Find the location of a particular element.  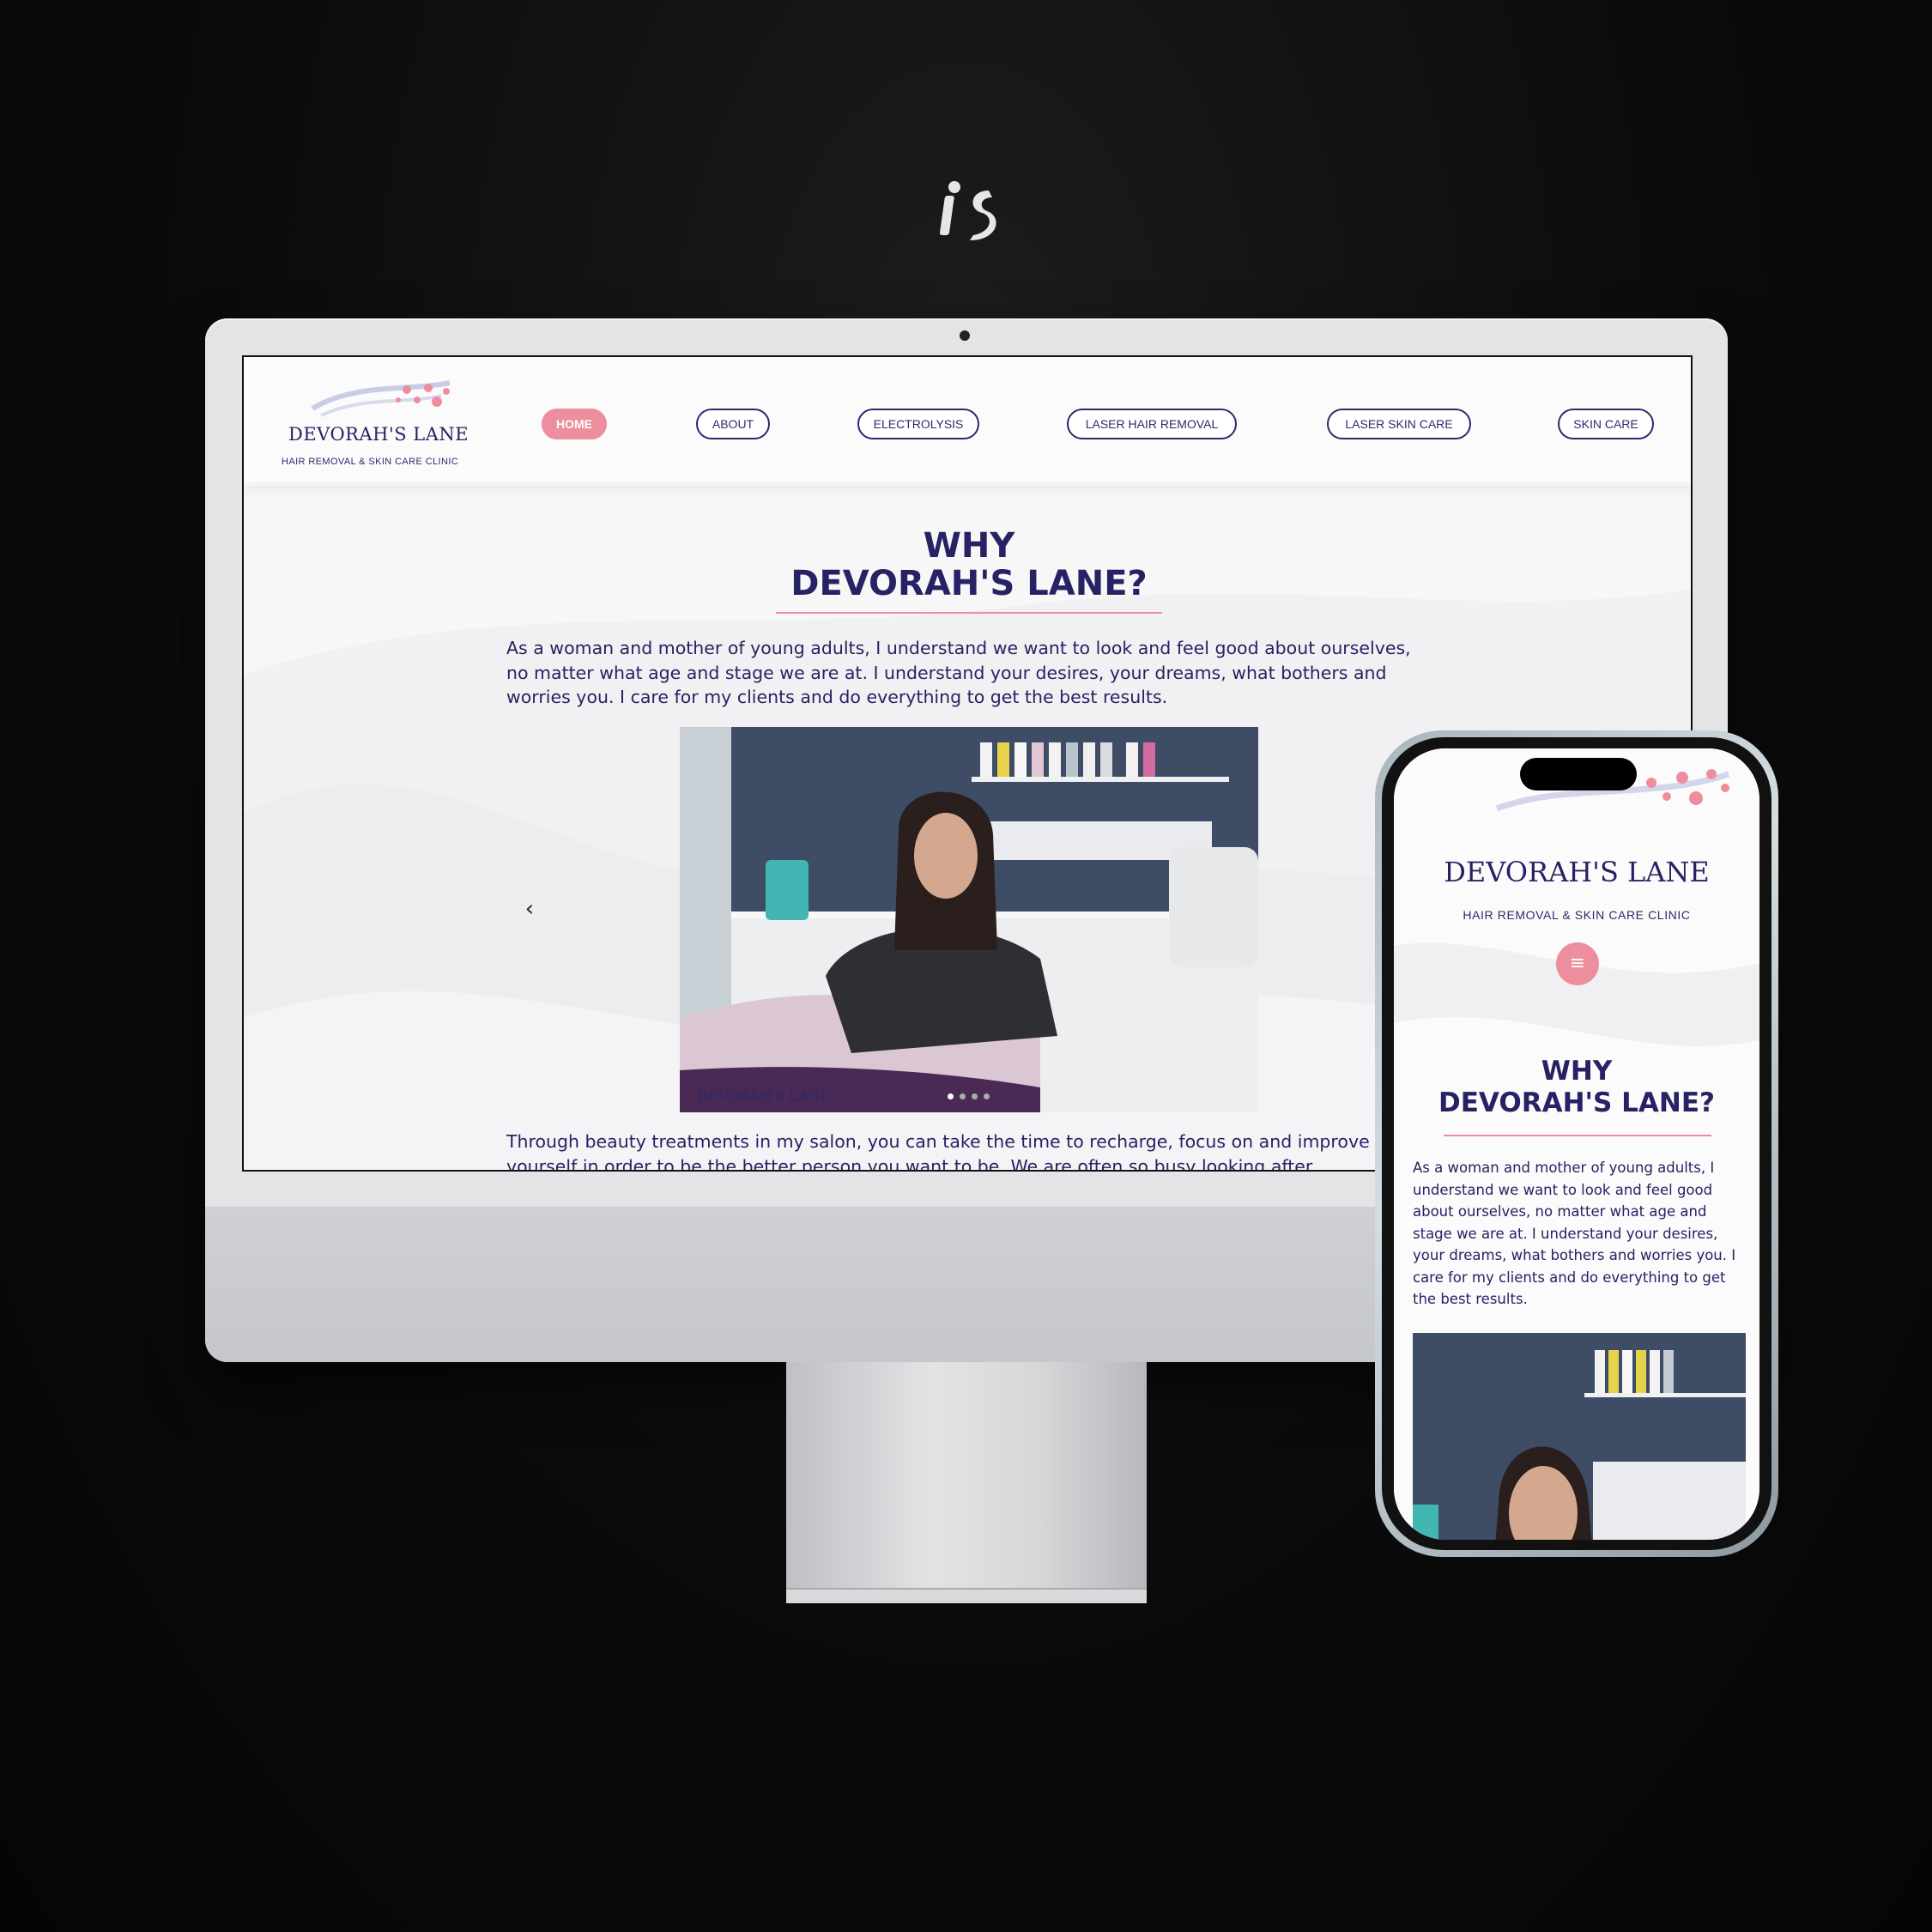

slide-watermark: DEVORAH'S LANE is located at coordinates (764, 1096).